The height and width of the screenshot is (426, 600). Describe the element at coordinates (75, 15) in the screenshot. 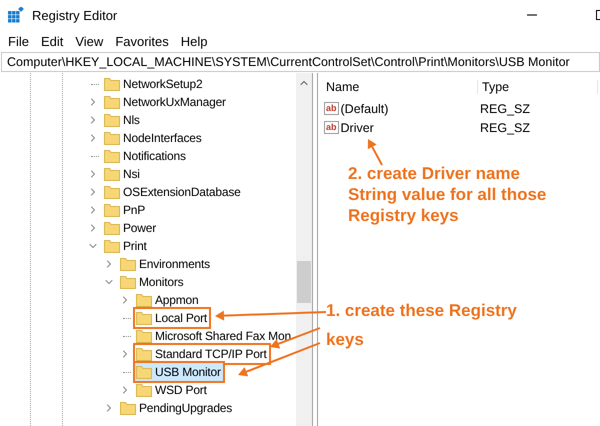

I see `window-title: Registry Editor` at that location.